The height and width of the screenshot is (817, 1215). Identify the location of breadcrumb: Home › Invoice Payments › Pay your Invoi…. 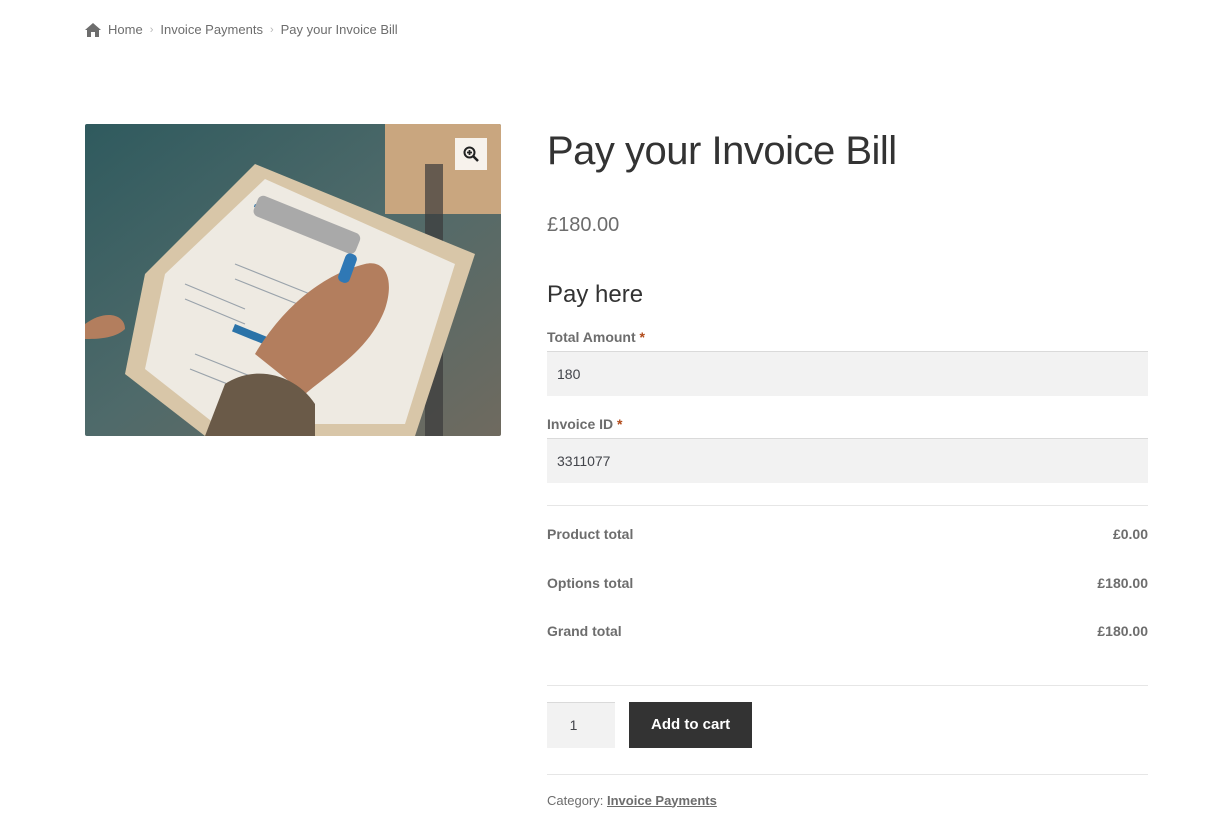
(241, 29).